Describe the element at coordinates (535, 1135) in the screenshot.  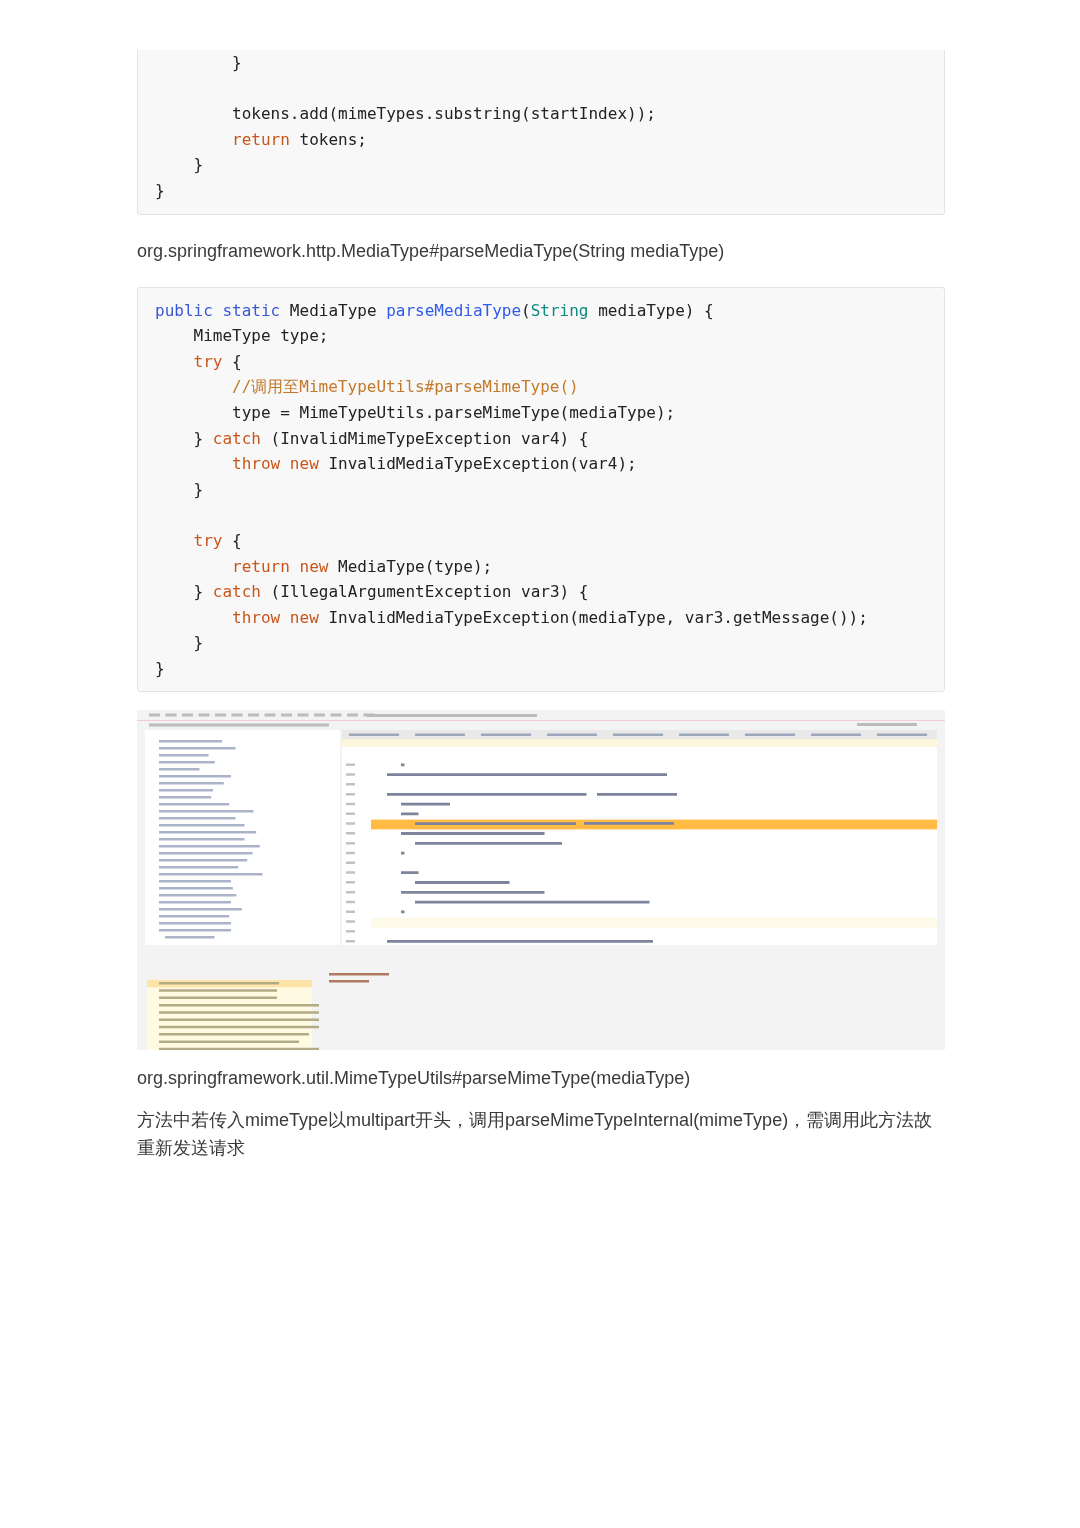
I see `paragraph: 方法中若传入mimeType以multipart开头，调用parseMimeTypeInternal(mimeType)，需调用此方法故重新发送请求` at that location.